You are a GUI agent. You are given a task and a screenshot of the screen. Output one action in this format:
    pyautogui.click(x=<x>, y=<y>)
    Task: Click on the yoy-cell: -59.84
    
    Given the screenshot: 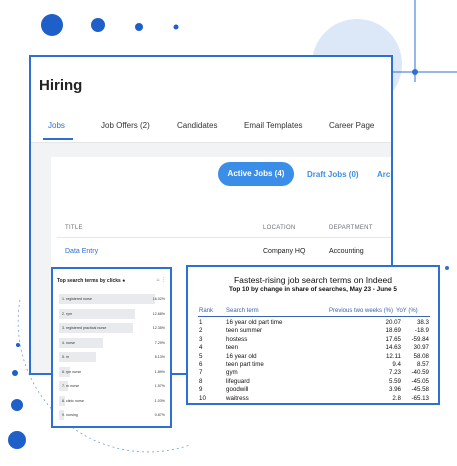 What is the action you would take?
    pyautogui.click(x=420, y=339)
    